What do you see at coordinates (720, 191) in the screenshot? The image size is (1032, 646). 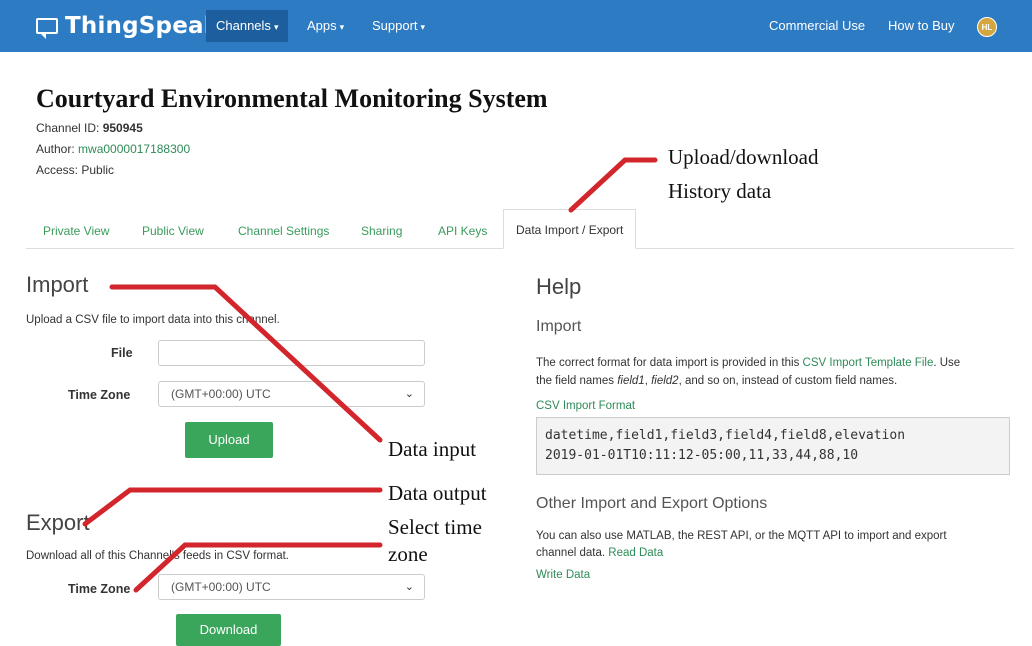 I see `annotation-history-data: History data` at bounding box center [720, 191].